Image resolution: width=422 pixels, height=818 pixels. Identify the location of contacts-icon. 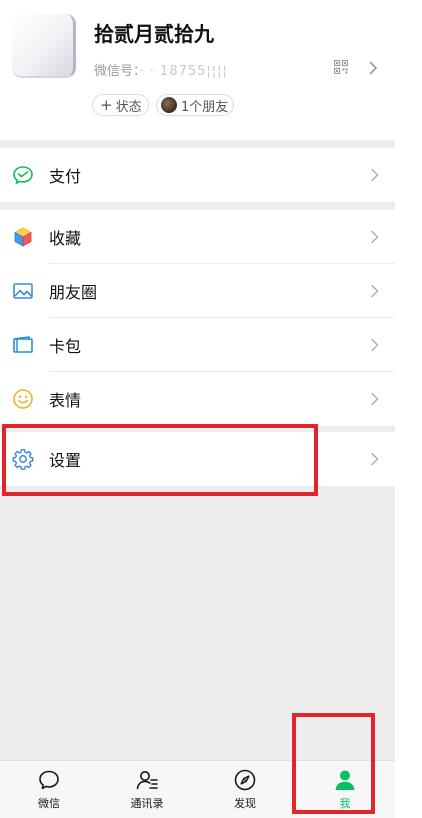
(147, 780).